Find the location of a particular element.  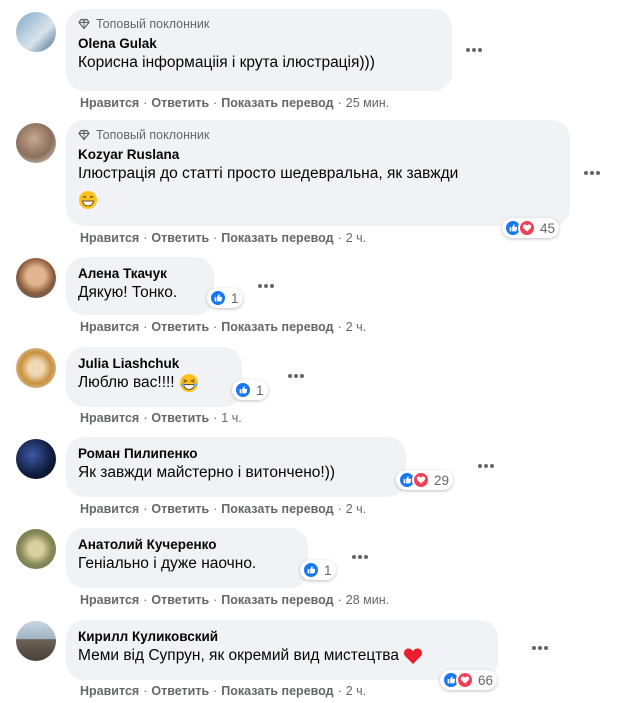

reactions-summary: 66 is located at coordinates (469, 680).